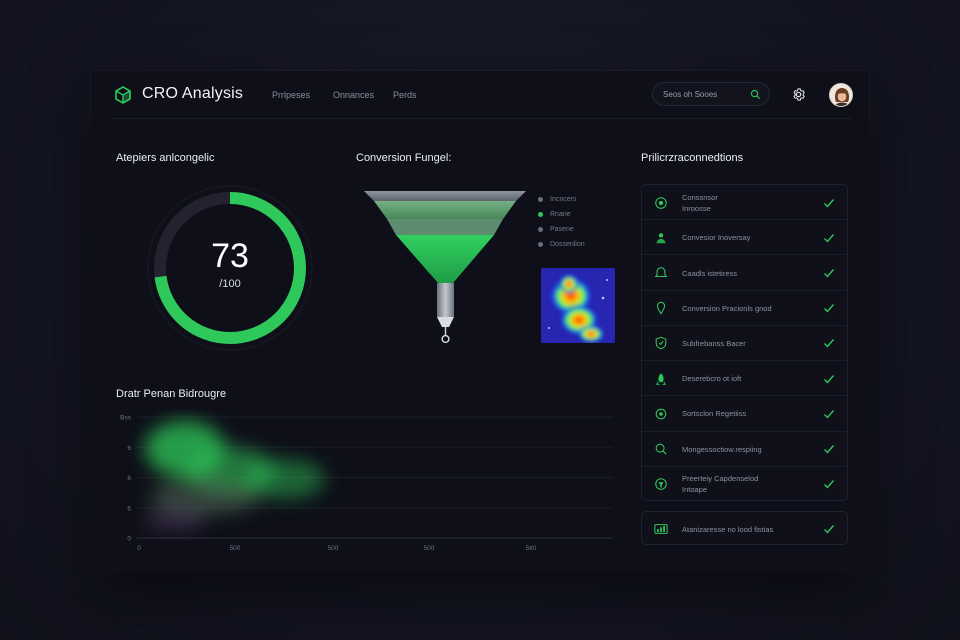  Describe the element at coordinates (291, 95) in the screenshot. I see `tab-prrlpeses: Prrlpeses` at that location.